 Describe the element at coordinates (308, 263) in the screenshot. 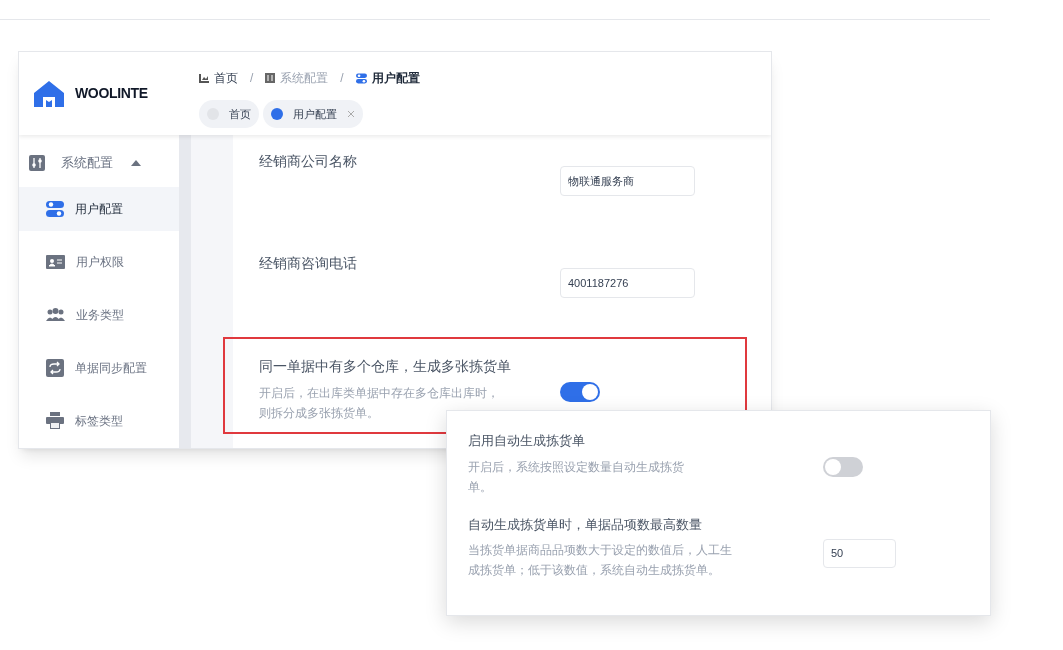

I see `setting-label: 经销商咨询电话` at that location.